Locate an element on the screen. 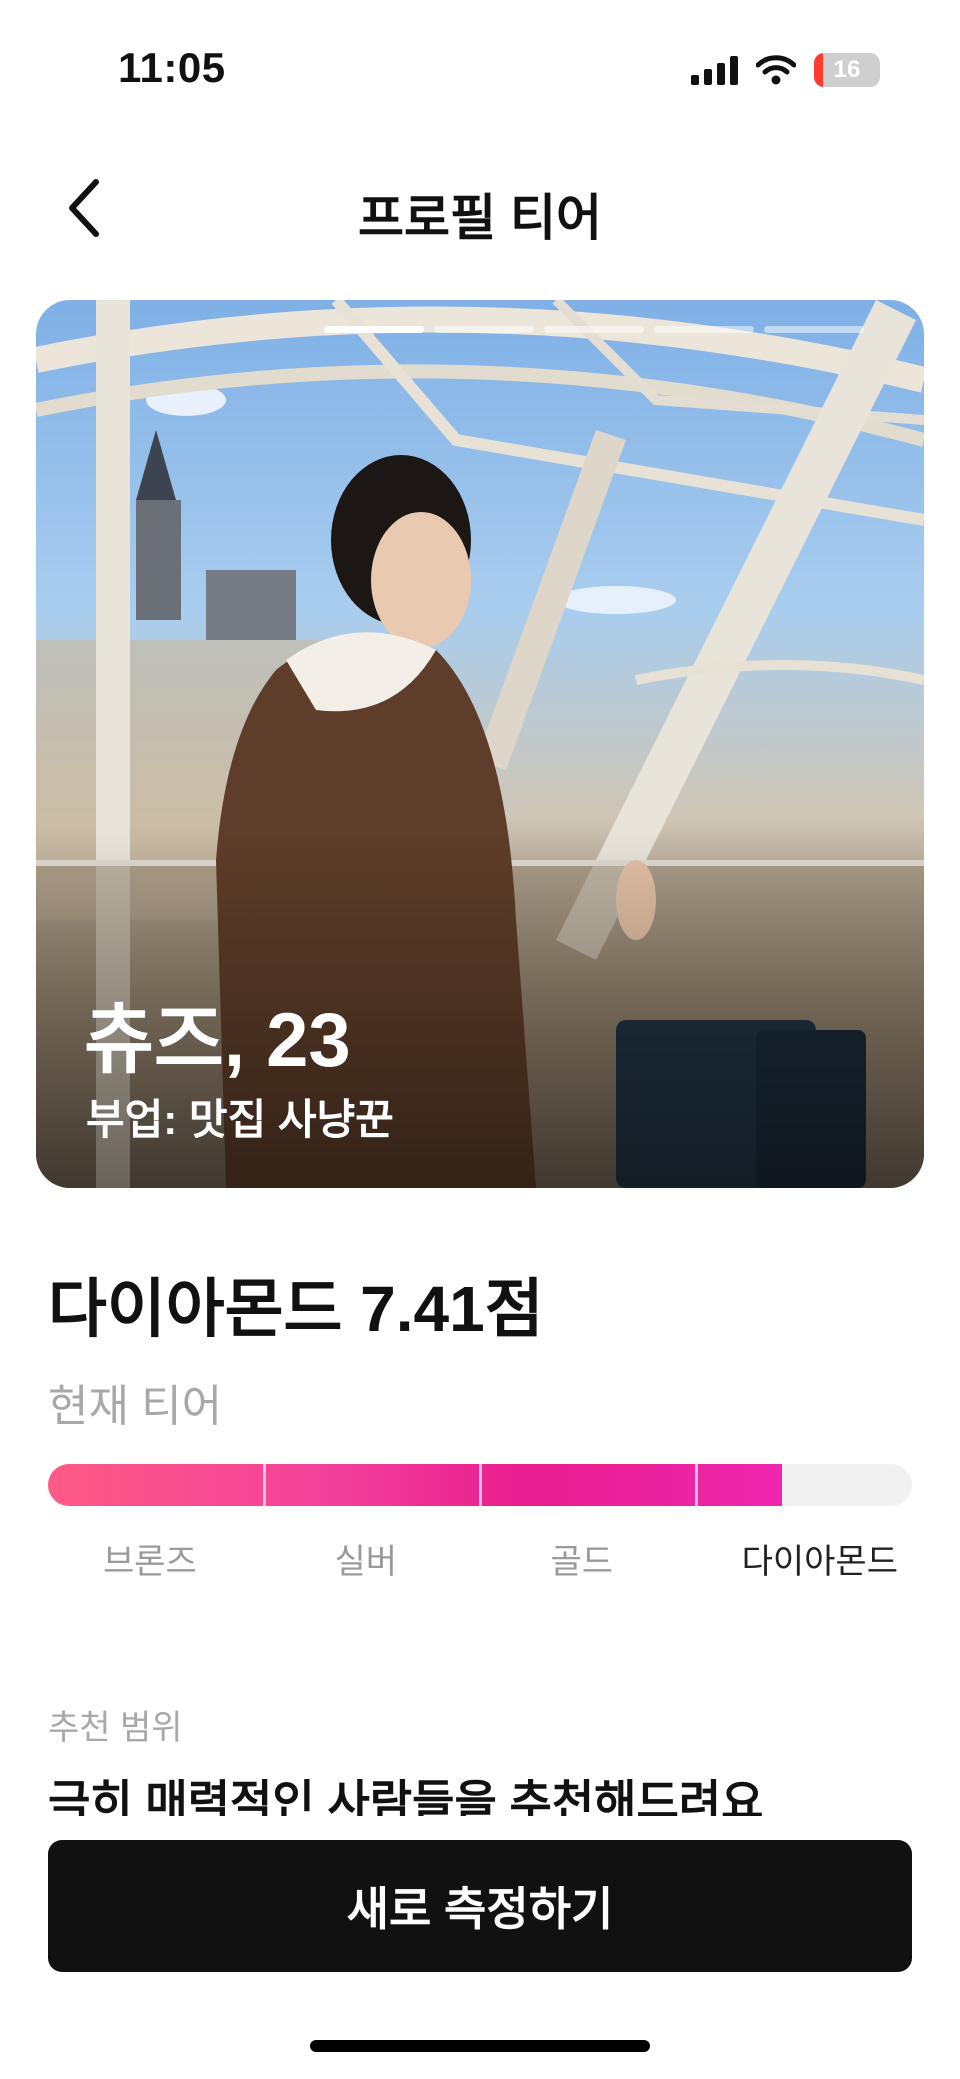 Image resolution: width=960 pixels, height=2079 pixels. tier-name: 실버 is located at coordinates (366, 1562).